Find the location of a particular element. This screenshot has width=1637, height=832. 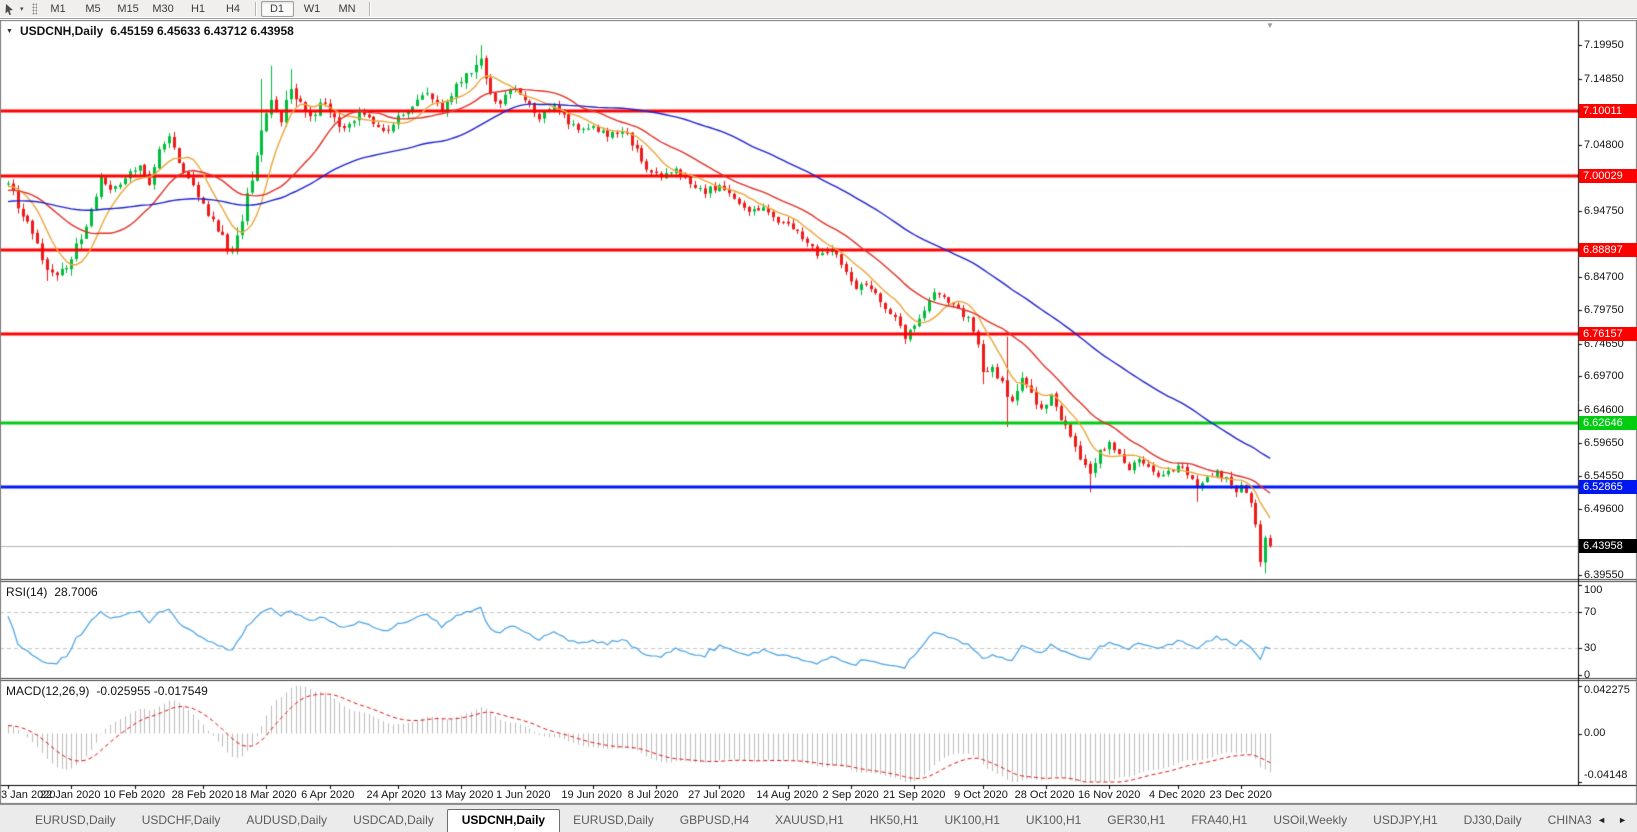

macd-indicator-label: MACD(12,26,9) -0.025955 -0.017549 is located at coordinates (107, 691).